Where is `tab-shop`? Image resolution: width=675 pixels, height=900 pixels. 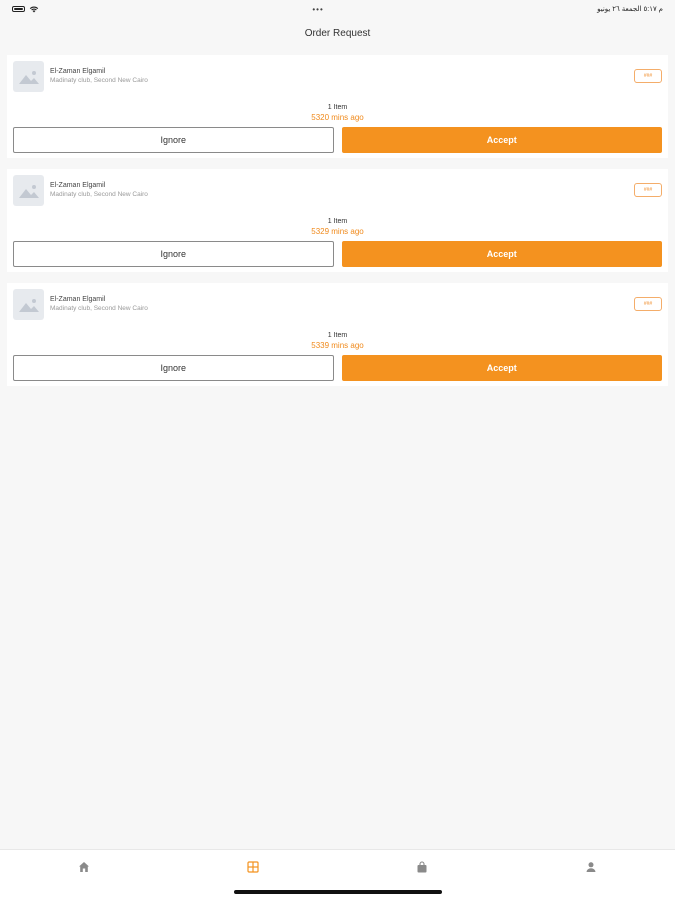
tab-shop is located at coordinates (422, 867).